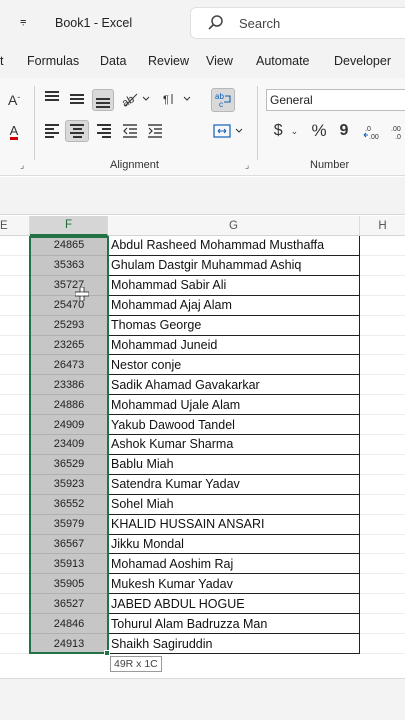  Describe the element at coordinates (234, 544) in the screenshot. I see `cell-g: Jikku Mondal` at that location.